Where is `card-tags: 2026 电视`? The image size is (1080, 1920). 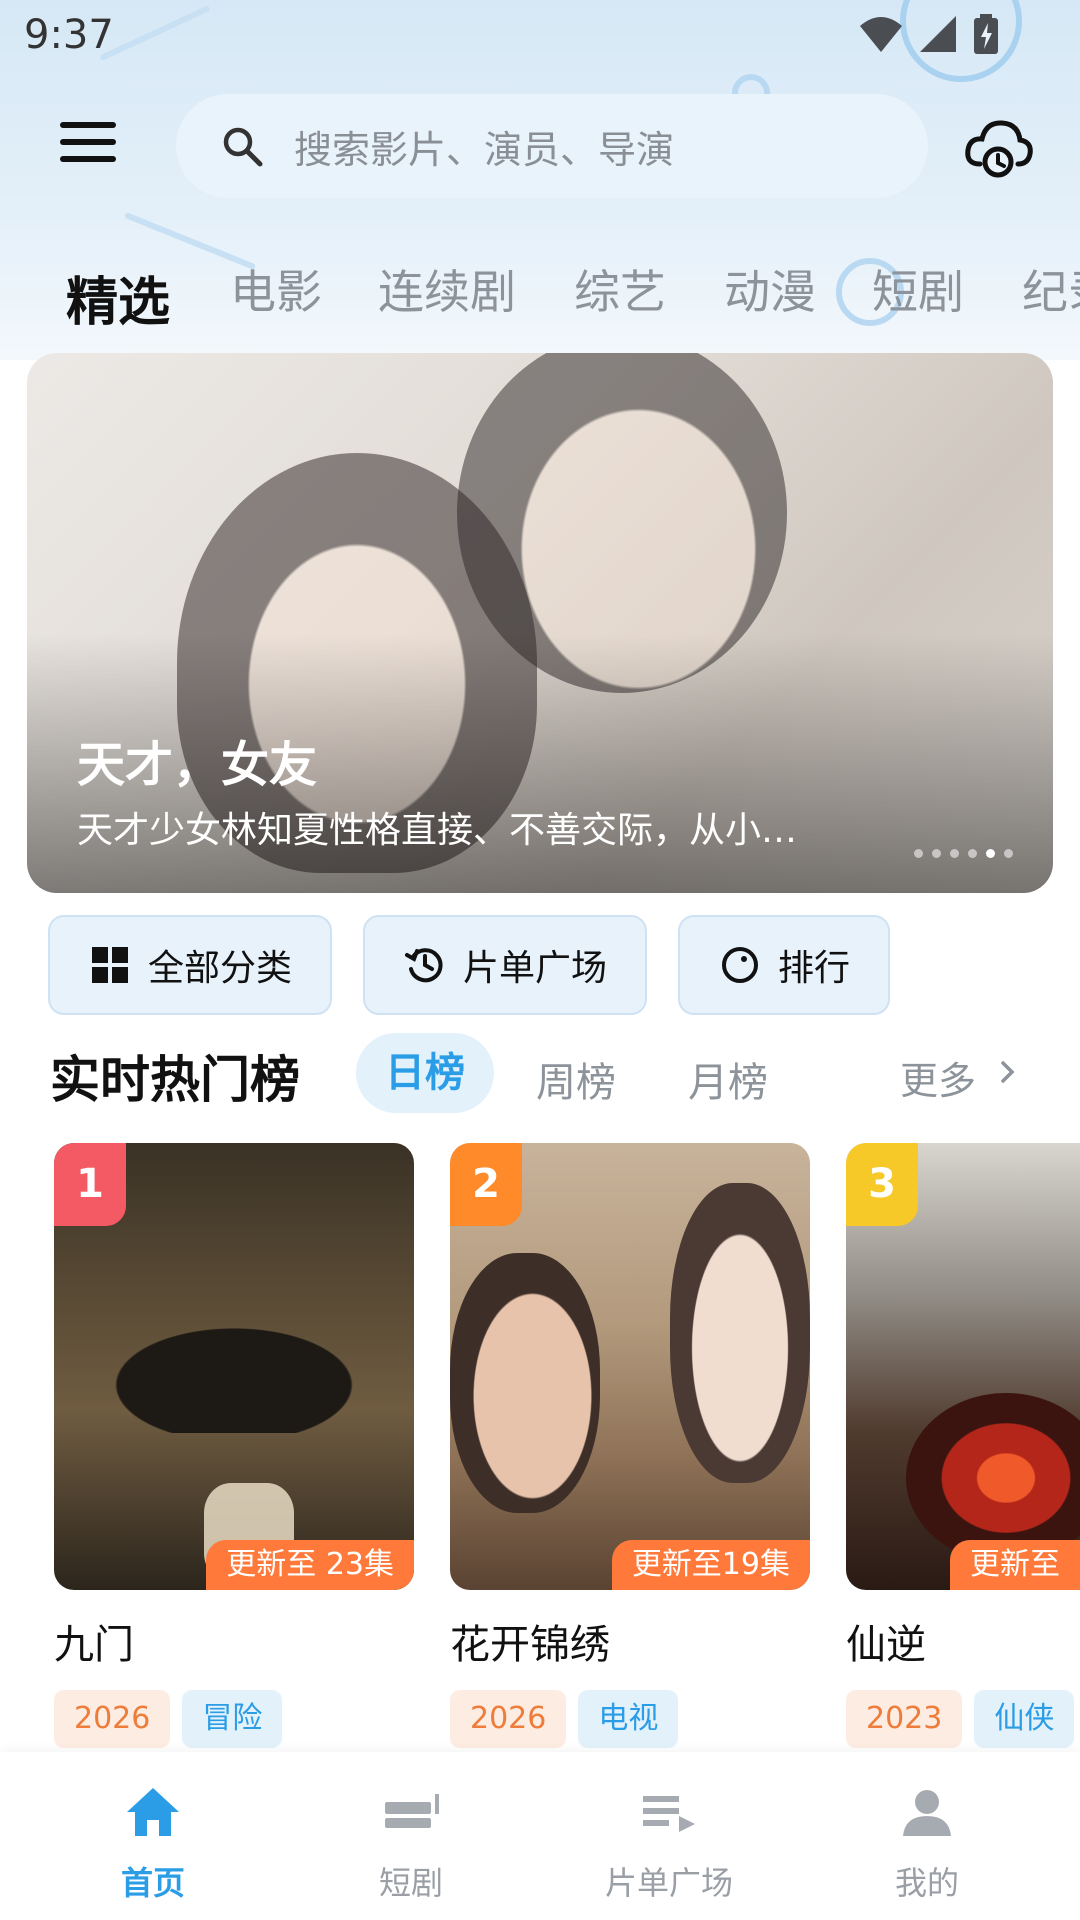
card-tags: 2026 电视 is located at coordinates (630, 1719).